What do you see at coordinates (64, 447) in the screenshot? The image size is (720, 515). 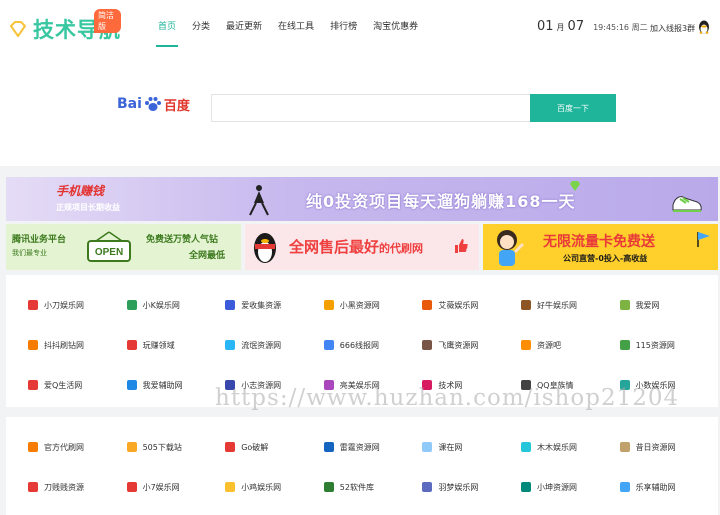 I see `site-link-label: 官方代刷网` at bounding box center [64, 447].